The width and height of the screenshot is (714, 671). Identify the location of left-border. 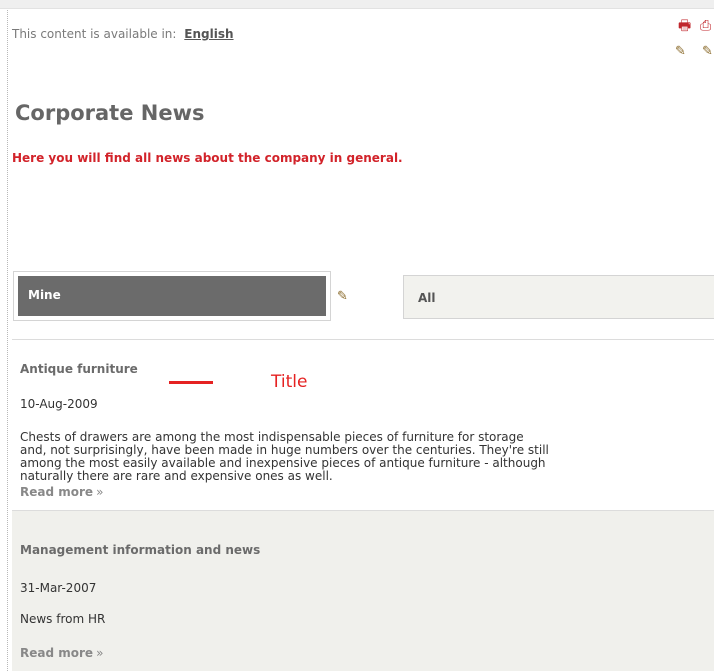
(7, 340).